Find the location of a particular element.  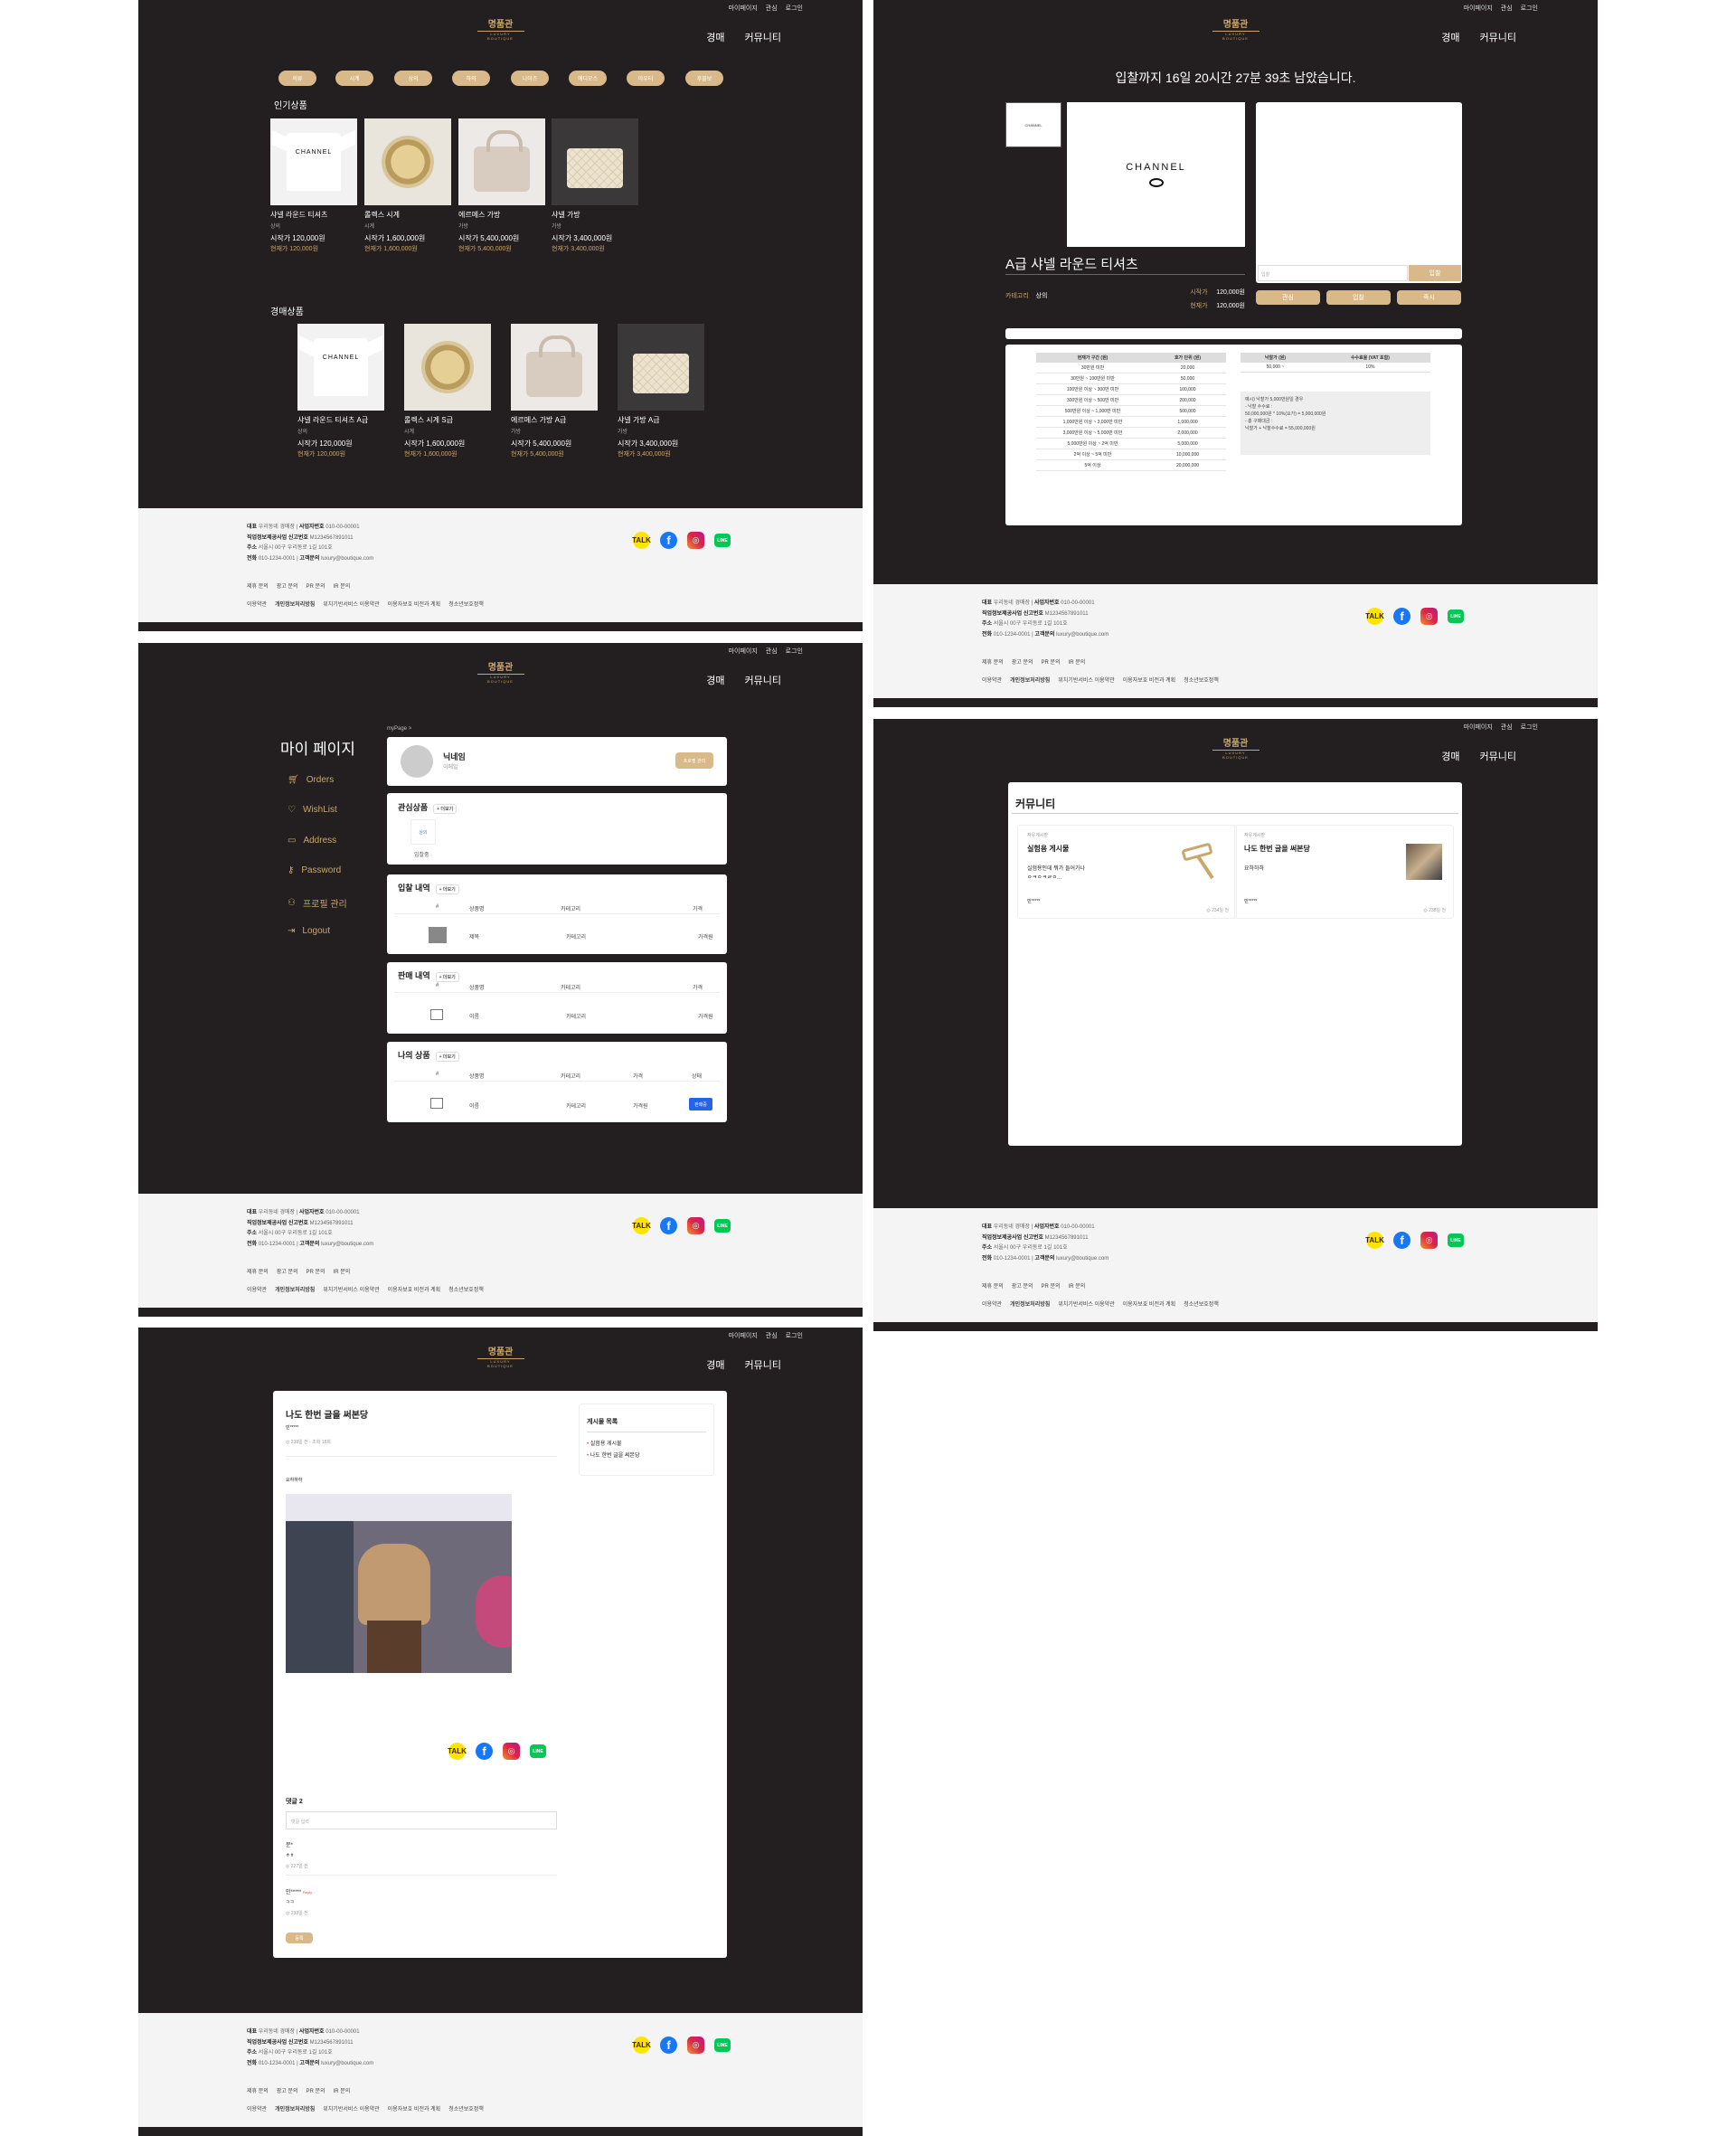

sell-history-card: 판매 내역 + 더보기 # 상품명 카테고리 가격 이름 카테고리 가격원 is located at coordinates (557, 998).